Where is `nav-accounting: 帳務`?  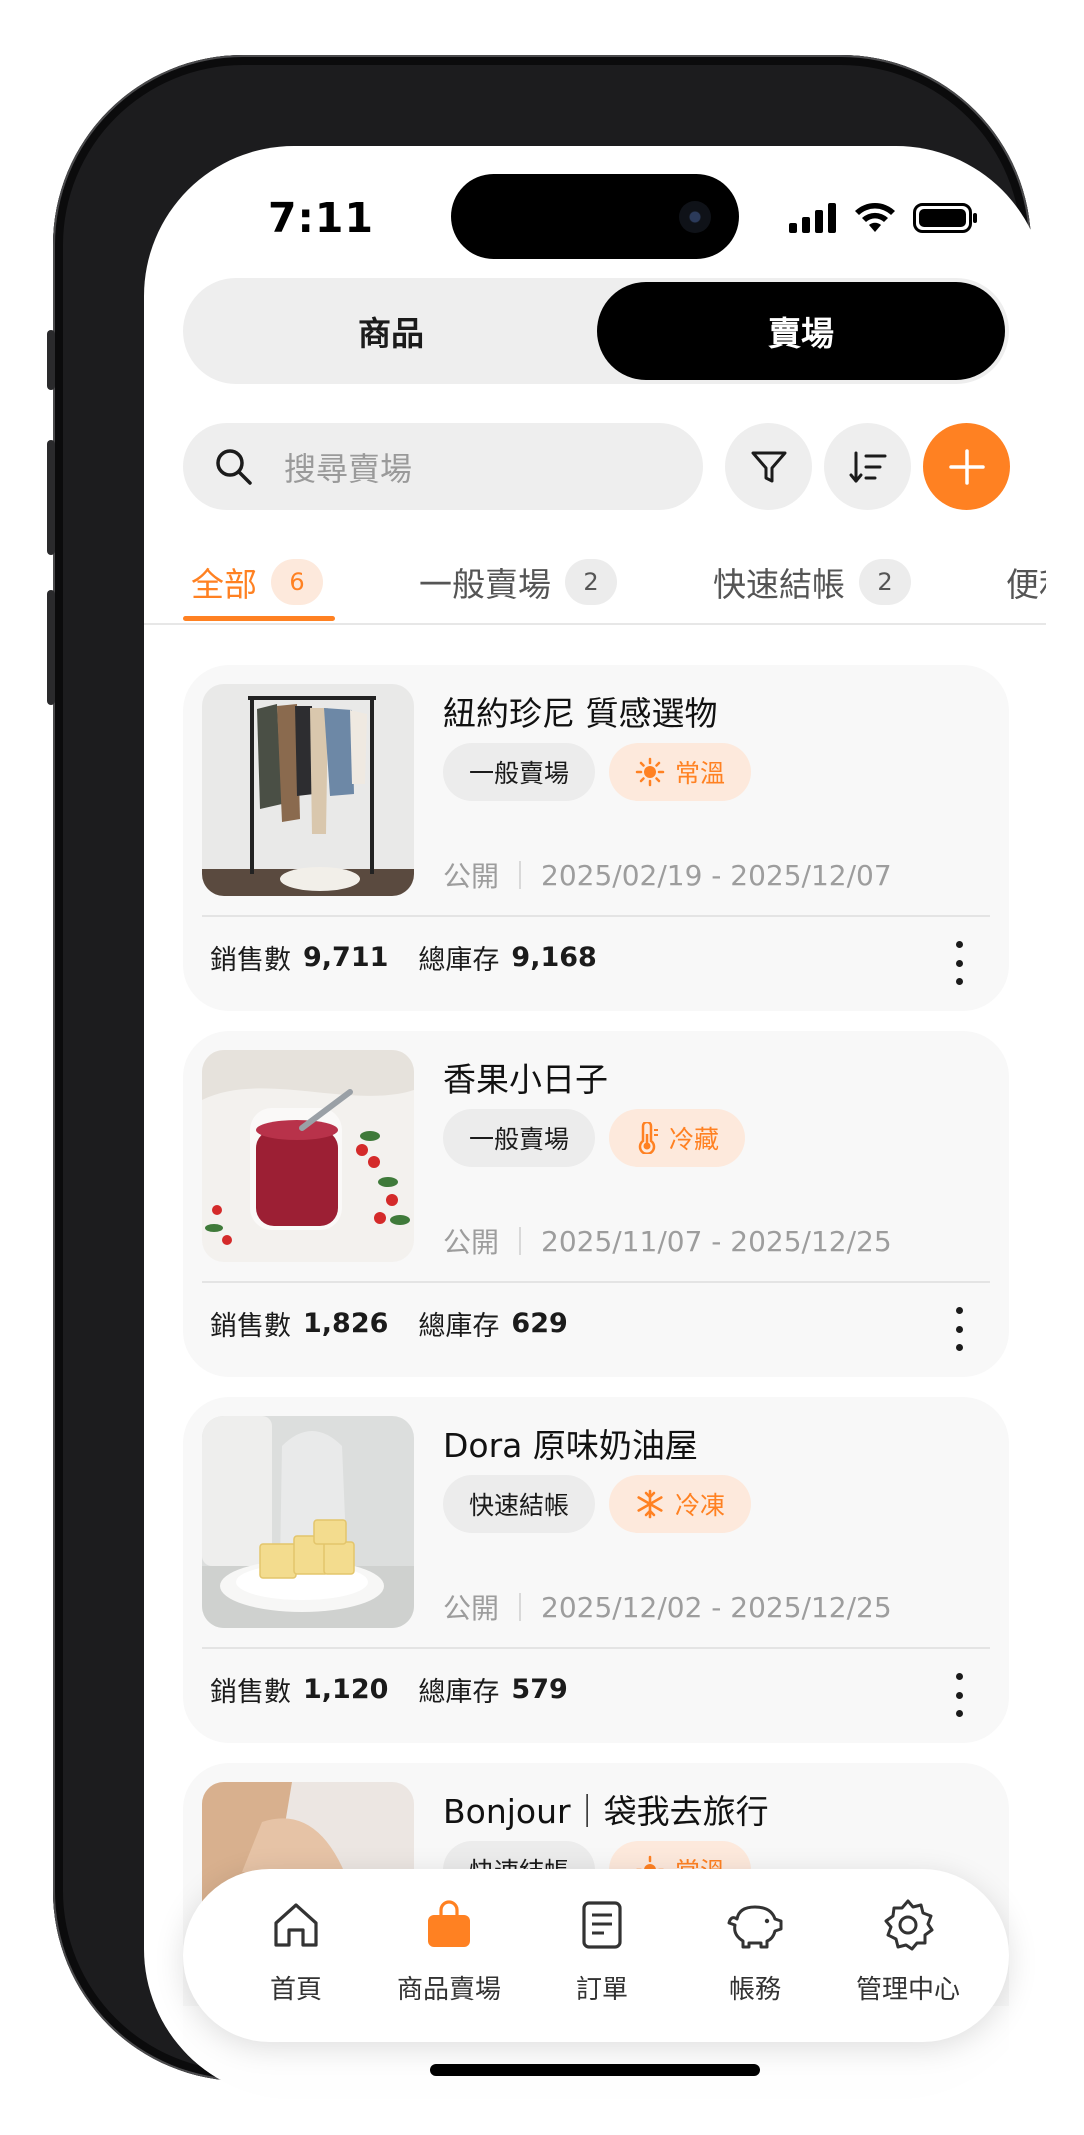
nav-accounting: 帳務 is located at coordinates (755, 1951).